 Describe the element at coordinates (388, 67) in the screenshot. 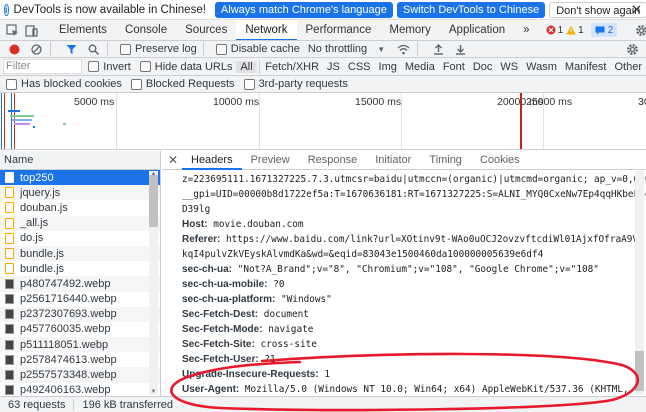

I see `filter-type-img: Img` at that location.